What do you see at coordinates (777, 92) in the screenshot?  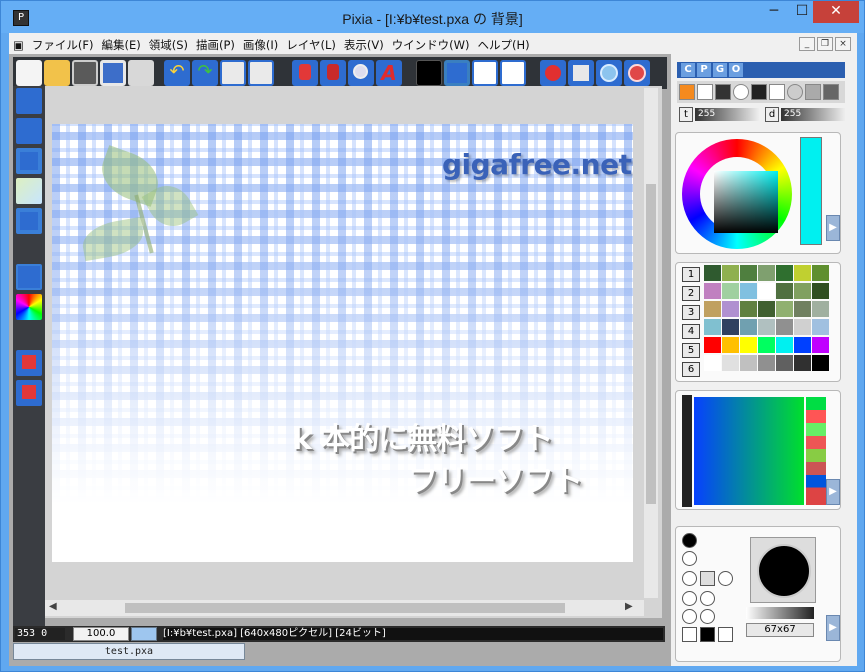 I see `curve-icon` at bounding box center [777, 92].